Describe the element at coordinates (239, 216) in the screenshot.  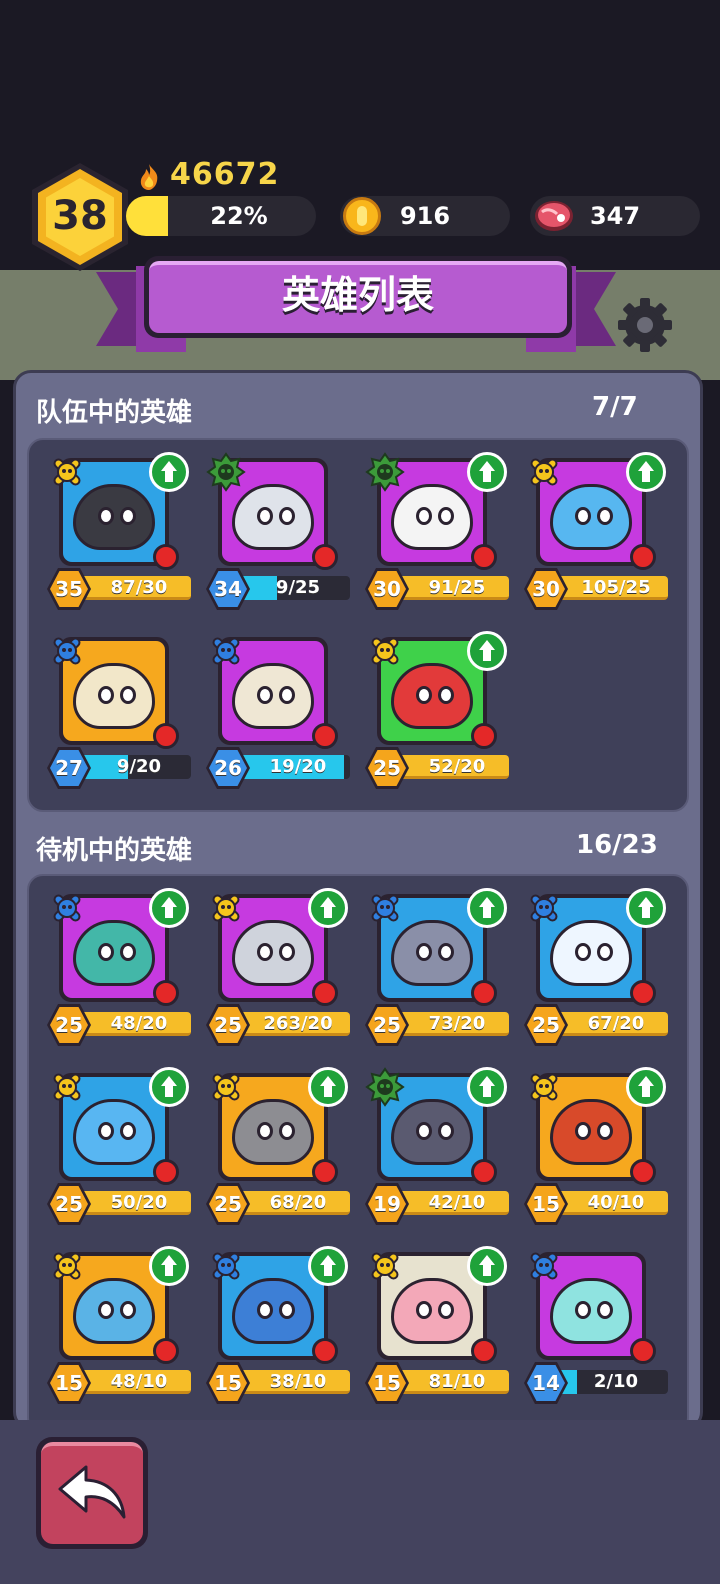
I see `xp-percent-label: 22%` at that location.